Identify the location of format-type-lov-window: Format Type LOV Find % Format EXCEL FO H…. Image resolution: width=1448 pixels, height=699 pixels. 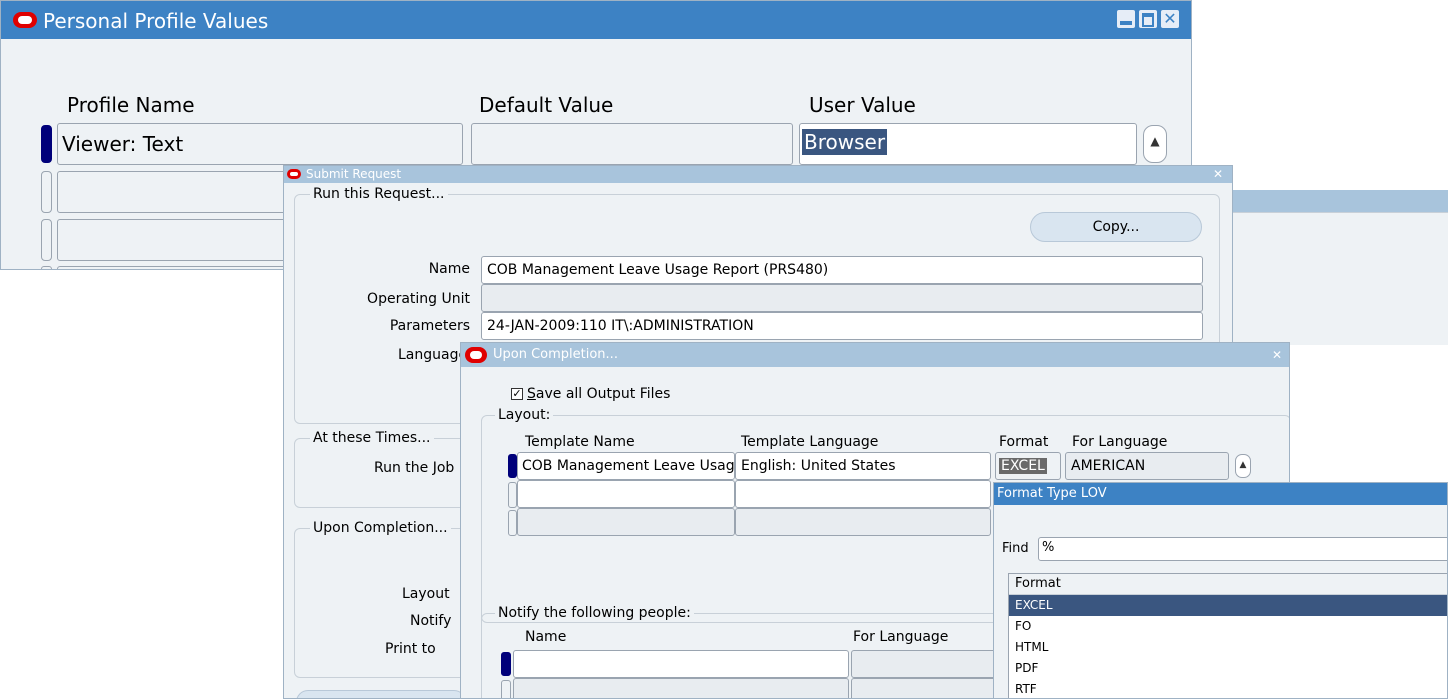
(1220, 590).